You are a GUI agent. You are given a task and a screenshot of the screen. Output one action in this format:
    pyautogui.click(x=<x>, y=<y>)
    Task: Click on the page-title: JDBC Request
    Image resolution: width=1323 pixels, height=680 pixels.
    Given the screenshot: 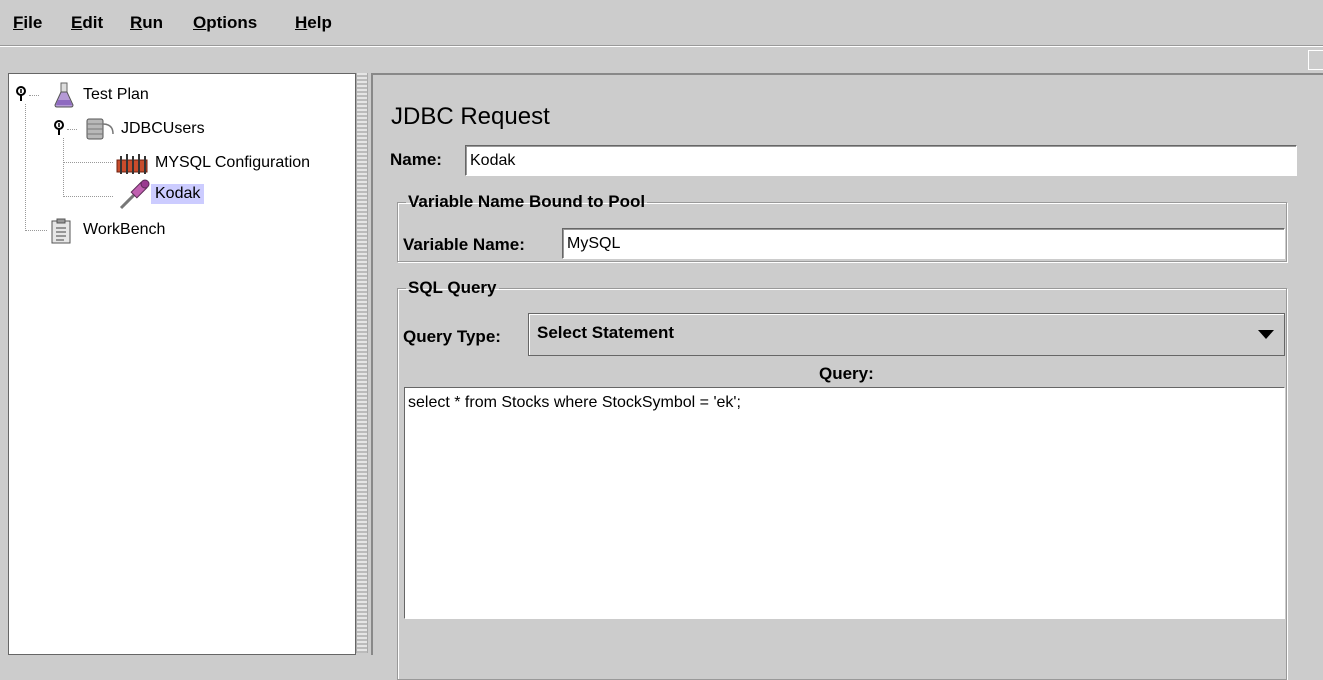 What is the action you would take?
    pyautogui.click(x=470, y=116)
    